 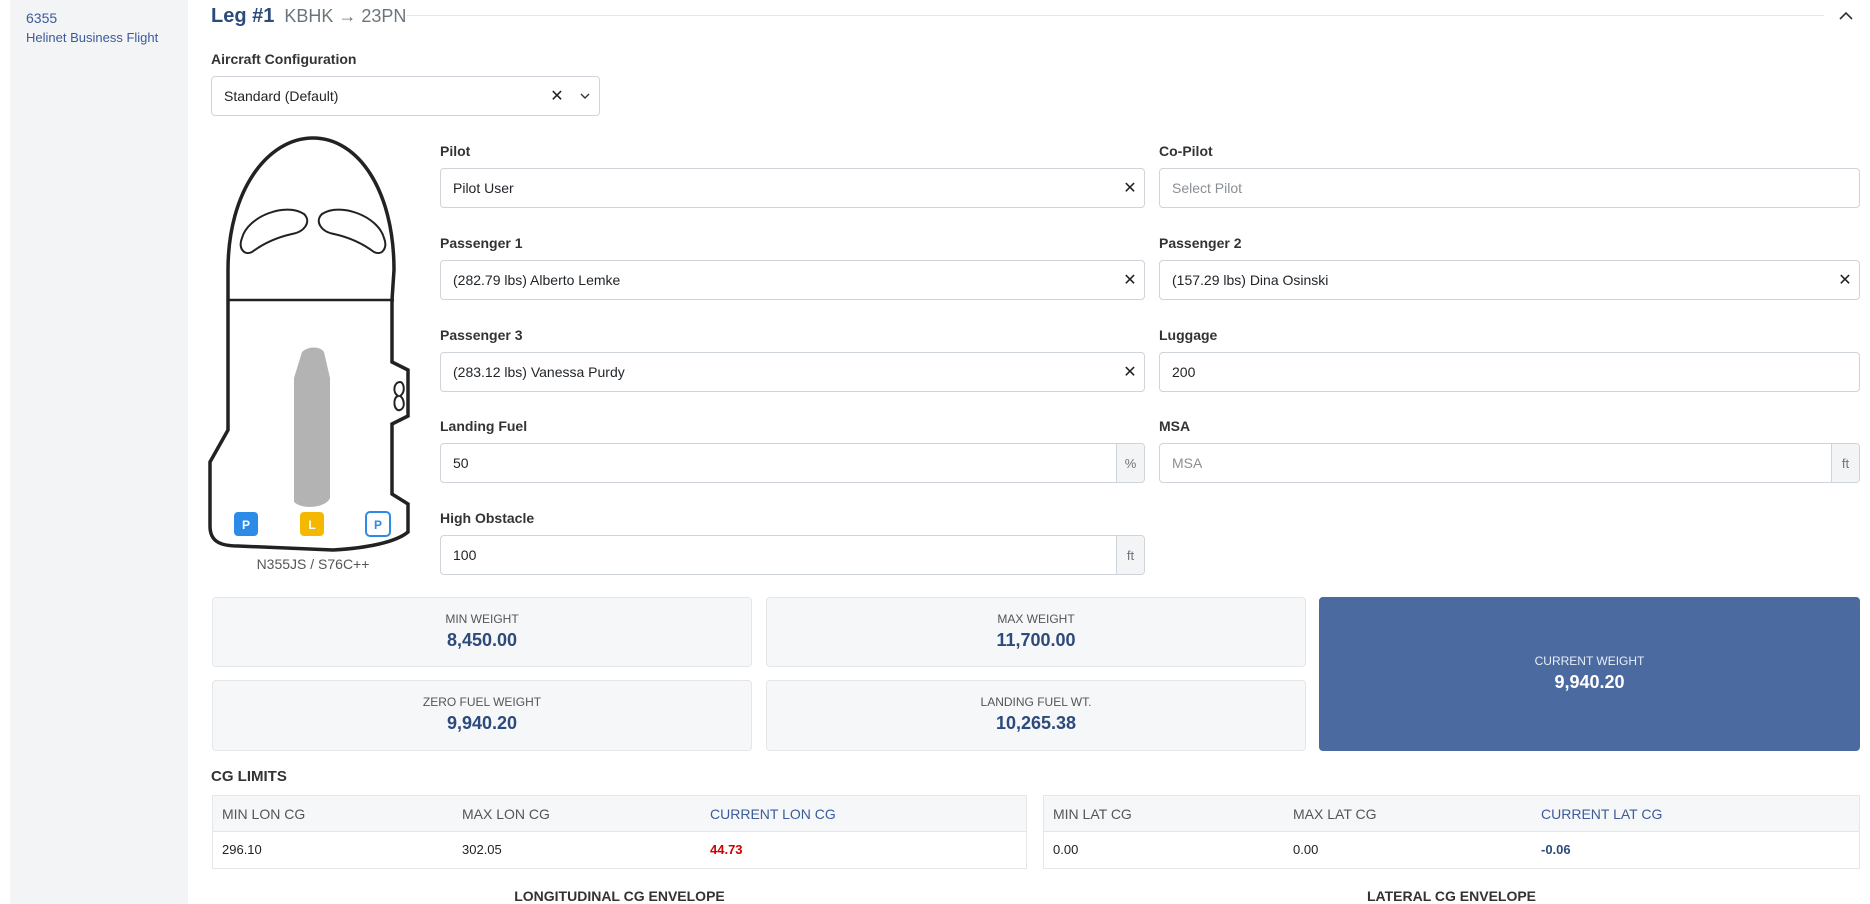 What do you see at coordinates (773, 814) in the screenshot?
I see `current-lon-cg-header: CURRENT LON CG` at bounding box center [773, 814].